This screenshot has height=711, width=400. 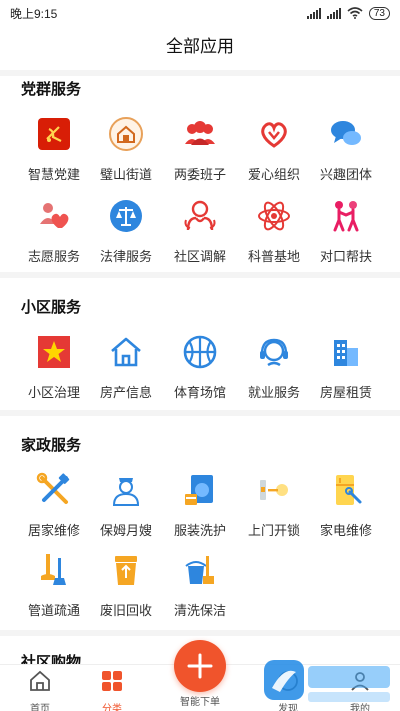 What do you see at coordinates (199, 392) in the screenshot?
I see `app-label: 体育场馆` at bounding box center [199, 392].